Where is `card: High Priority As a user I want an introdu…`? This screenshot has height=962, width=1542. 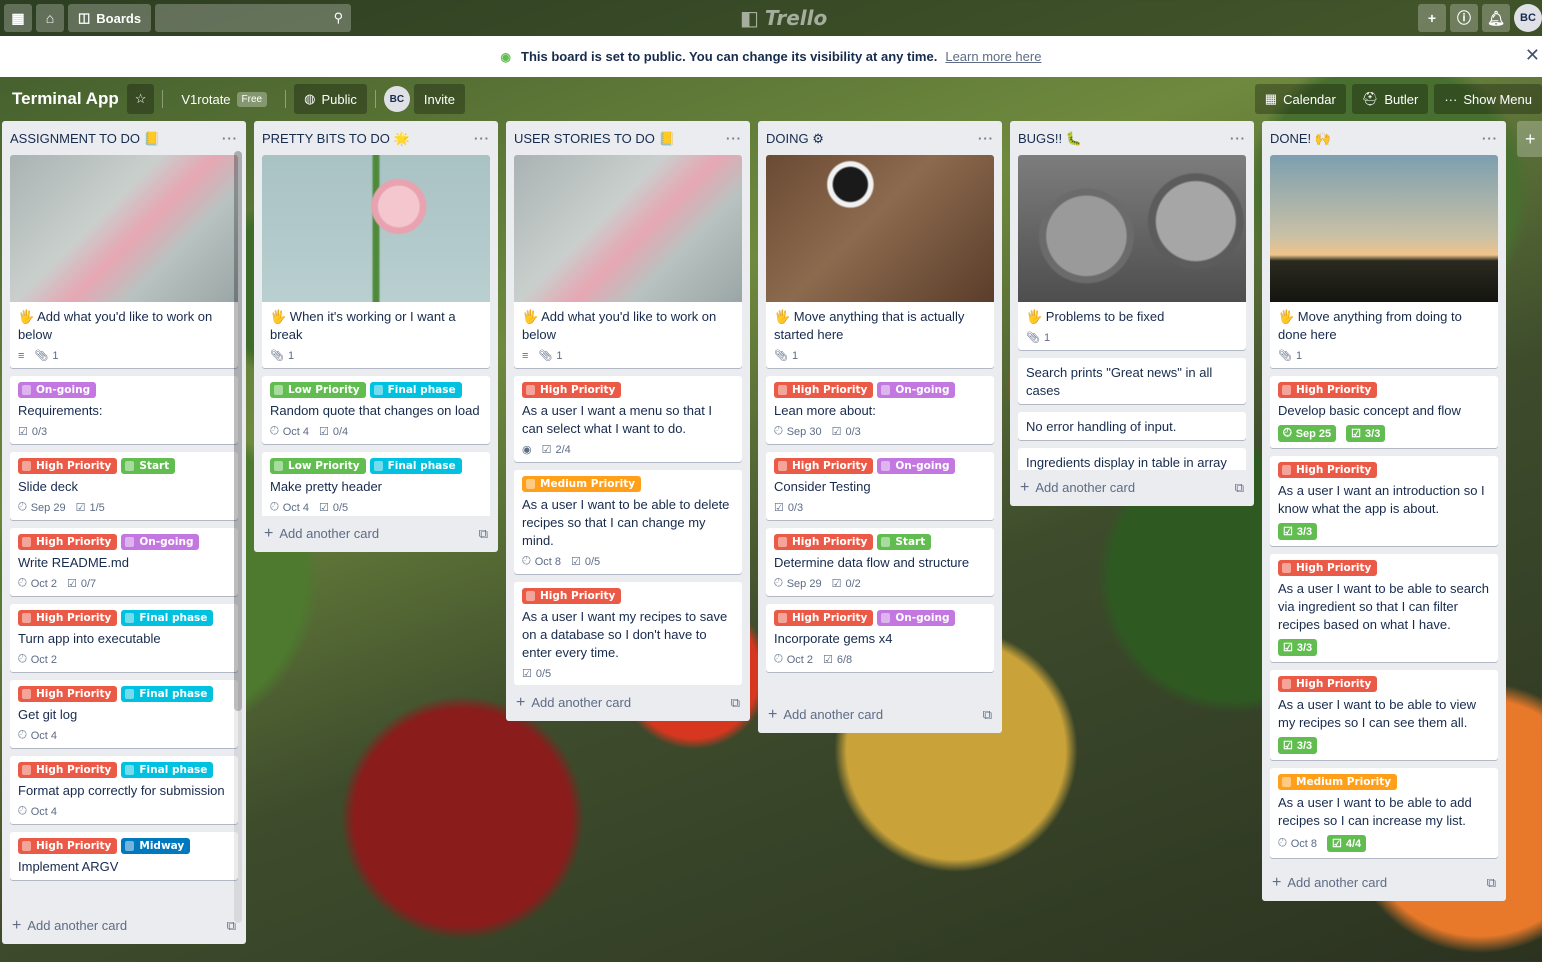
card: High Priority As a user I want an introdu… is located at coordinates (1384, 501).